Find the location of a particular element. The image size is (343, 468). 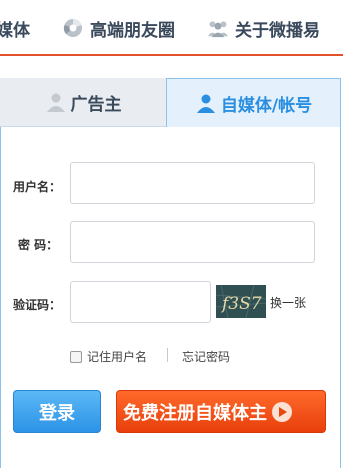

username-label: 用户名： is located at coordinates (37, 187).